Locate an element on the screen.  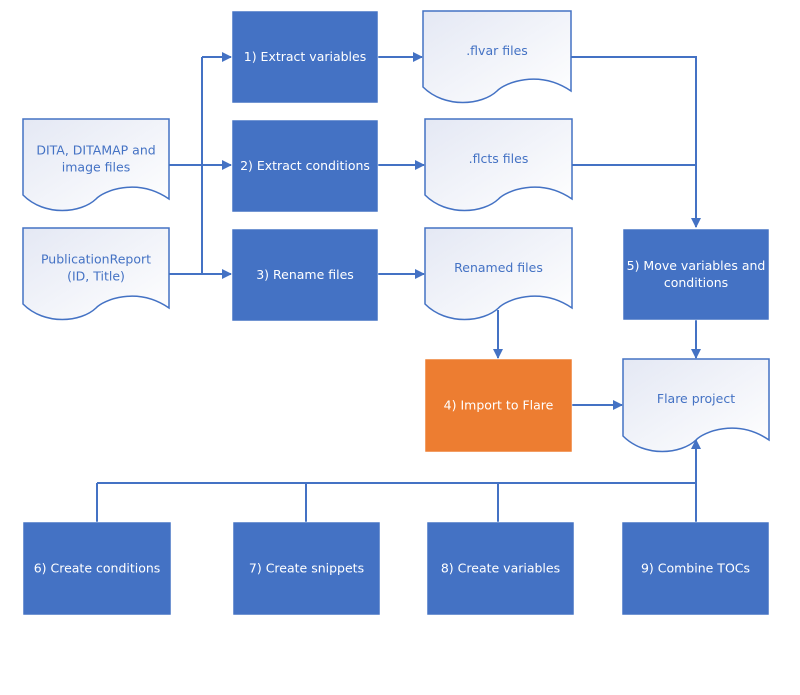
node-flvar: .flvar files is located at coordinates (497, 57).